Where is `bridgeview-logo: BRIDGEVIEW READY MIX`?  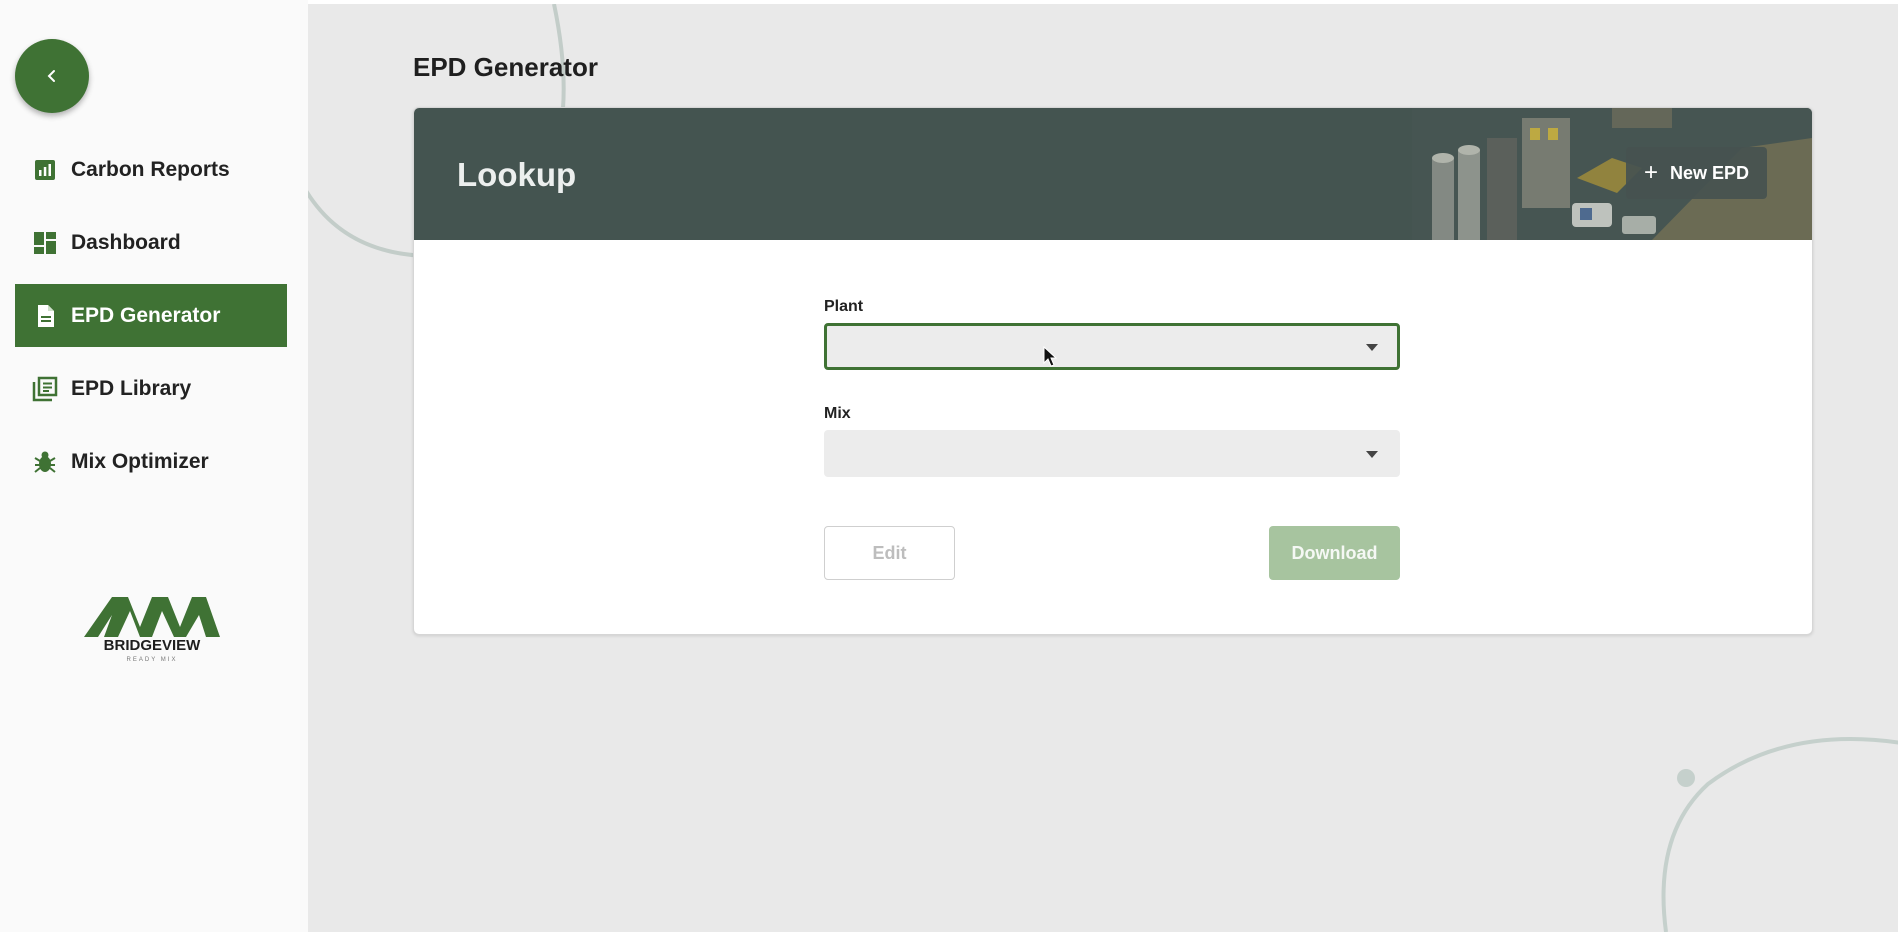
bridgeview-logo: BRIDGEVIEW READY MIX is located at coordinates (152, 629).